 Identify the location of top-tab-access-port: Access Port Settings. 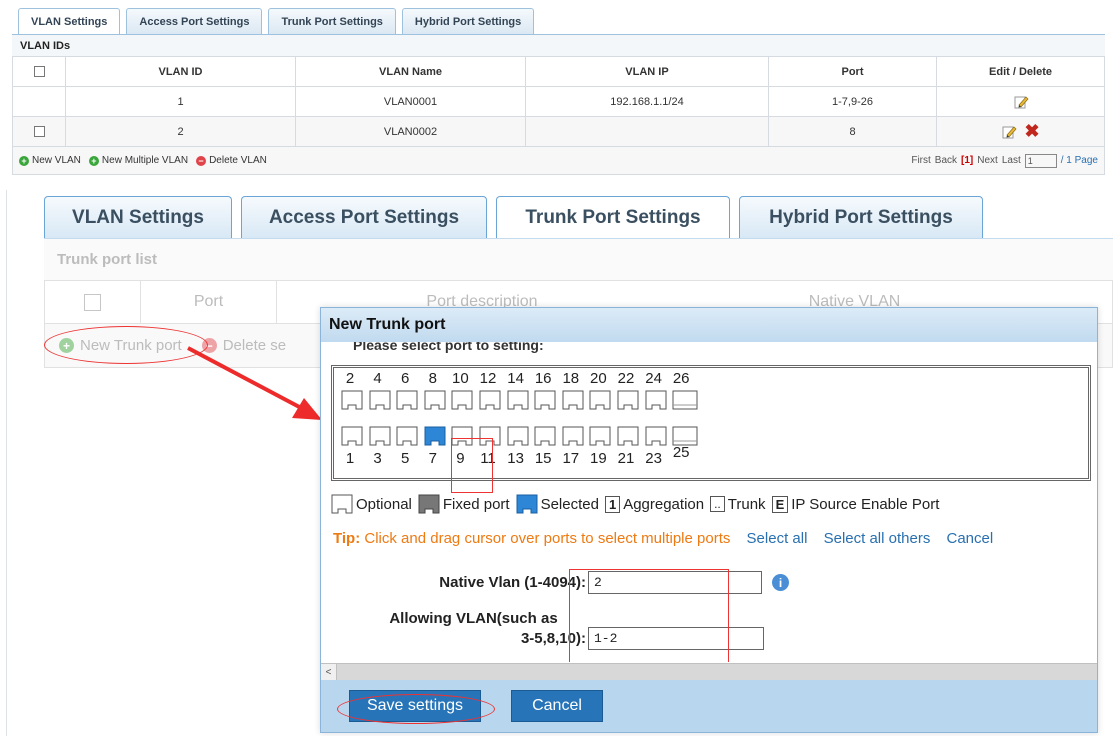
(194, 21).